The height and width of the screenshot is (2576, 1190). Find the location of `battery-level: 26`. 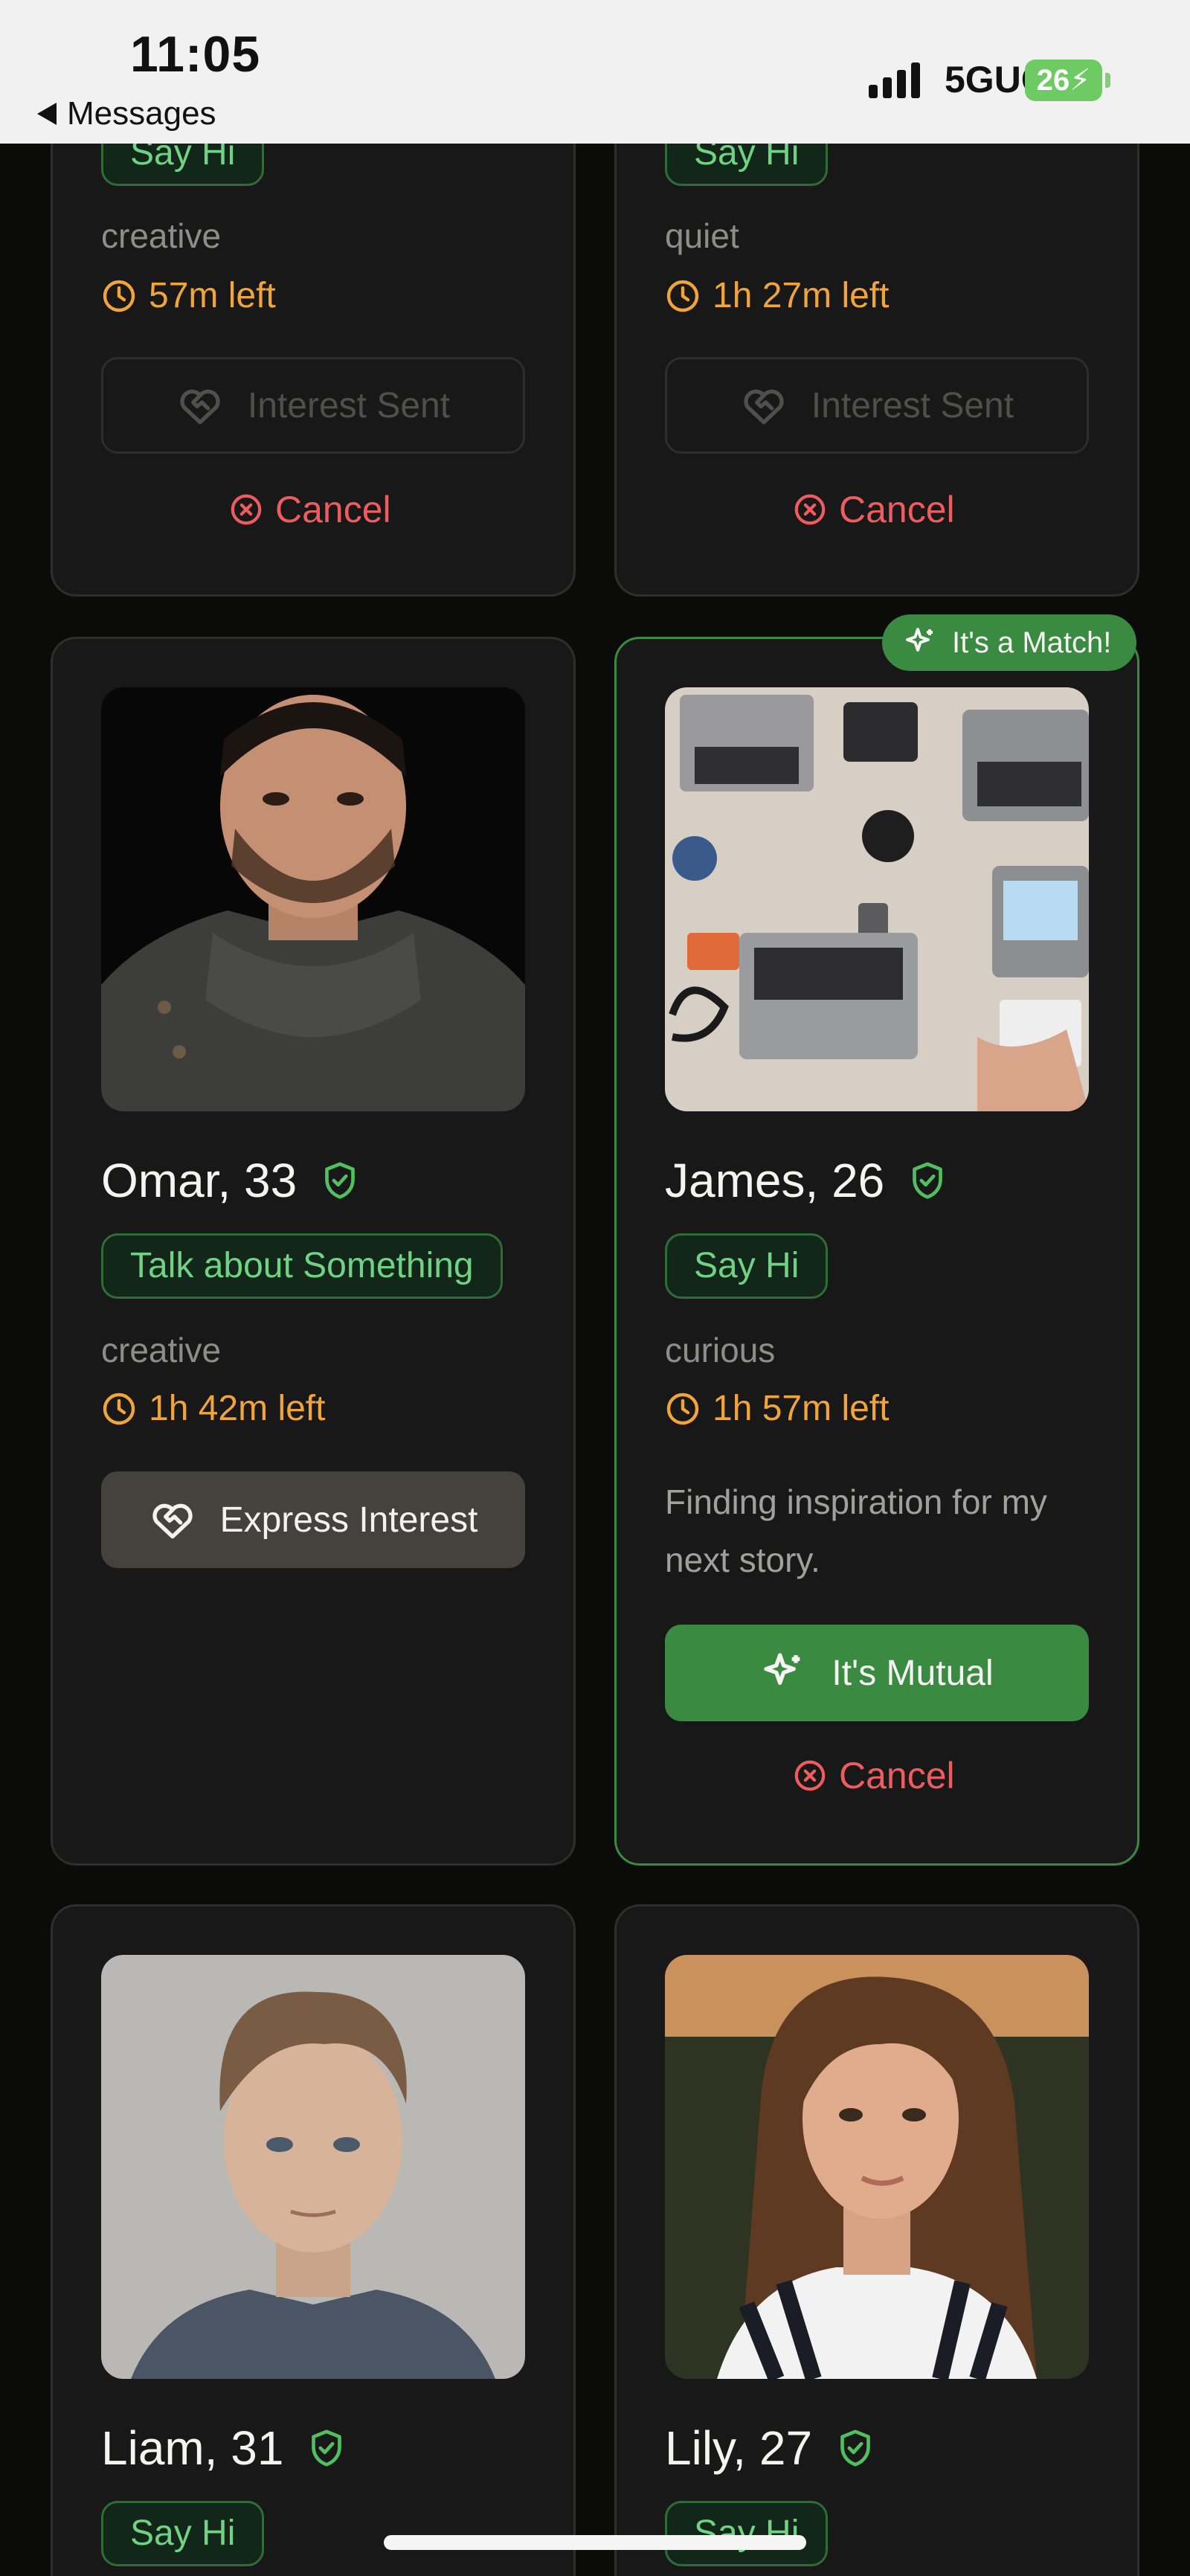

battery-level: 26 is located at coordinates (1053, 80).